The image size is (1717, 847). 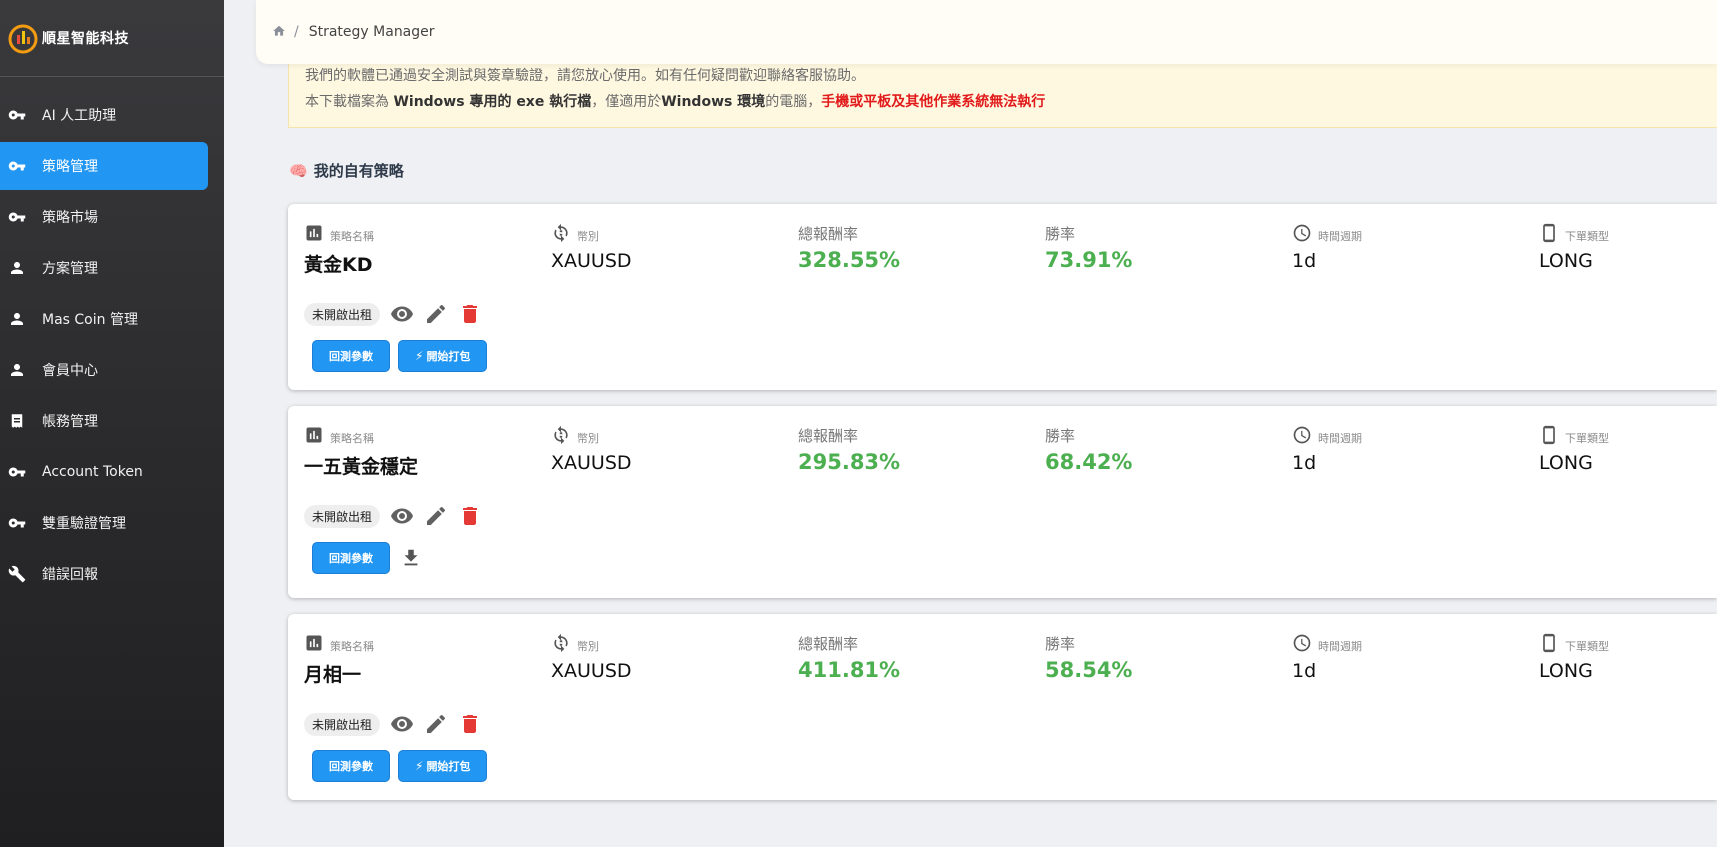 I want to click on field-value-symbol: XAUUSD, so click(x=591, y=463).